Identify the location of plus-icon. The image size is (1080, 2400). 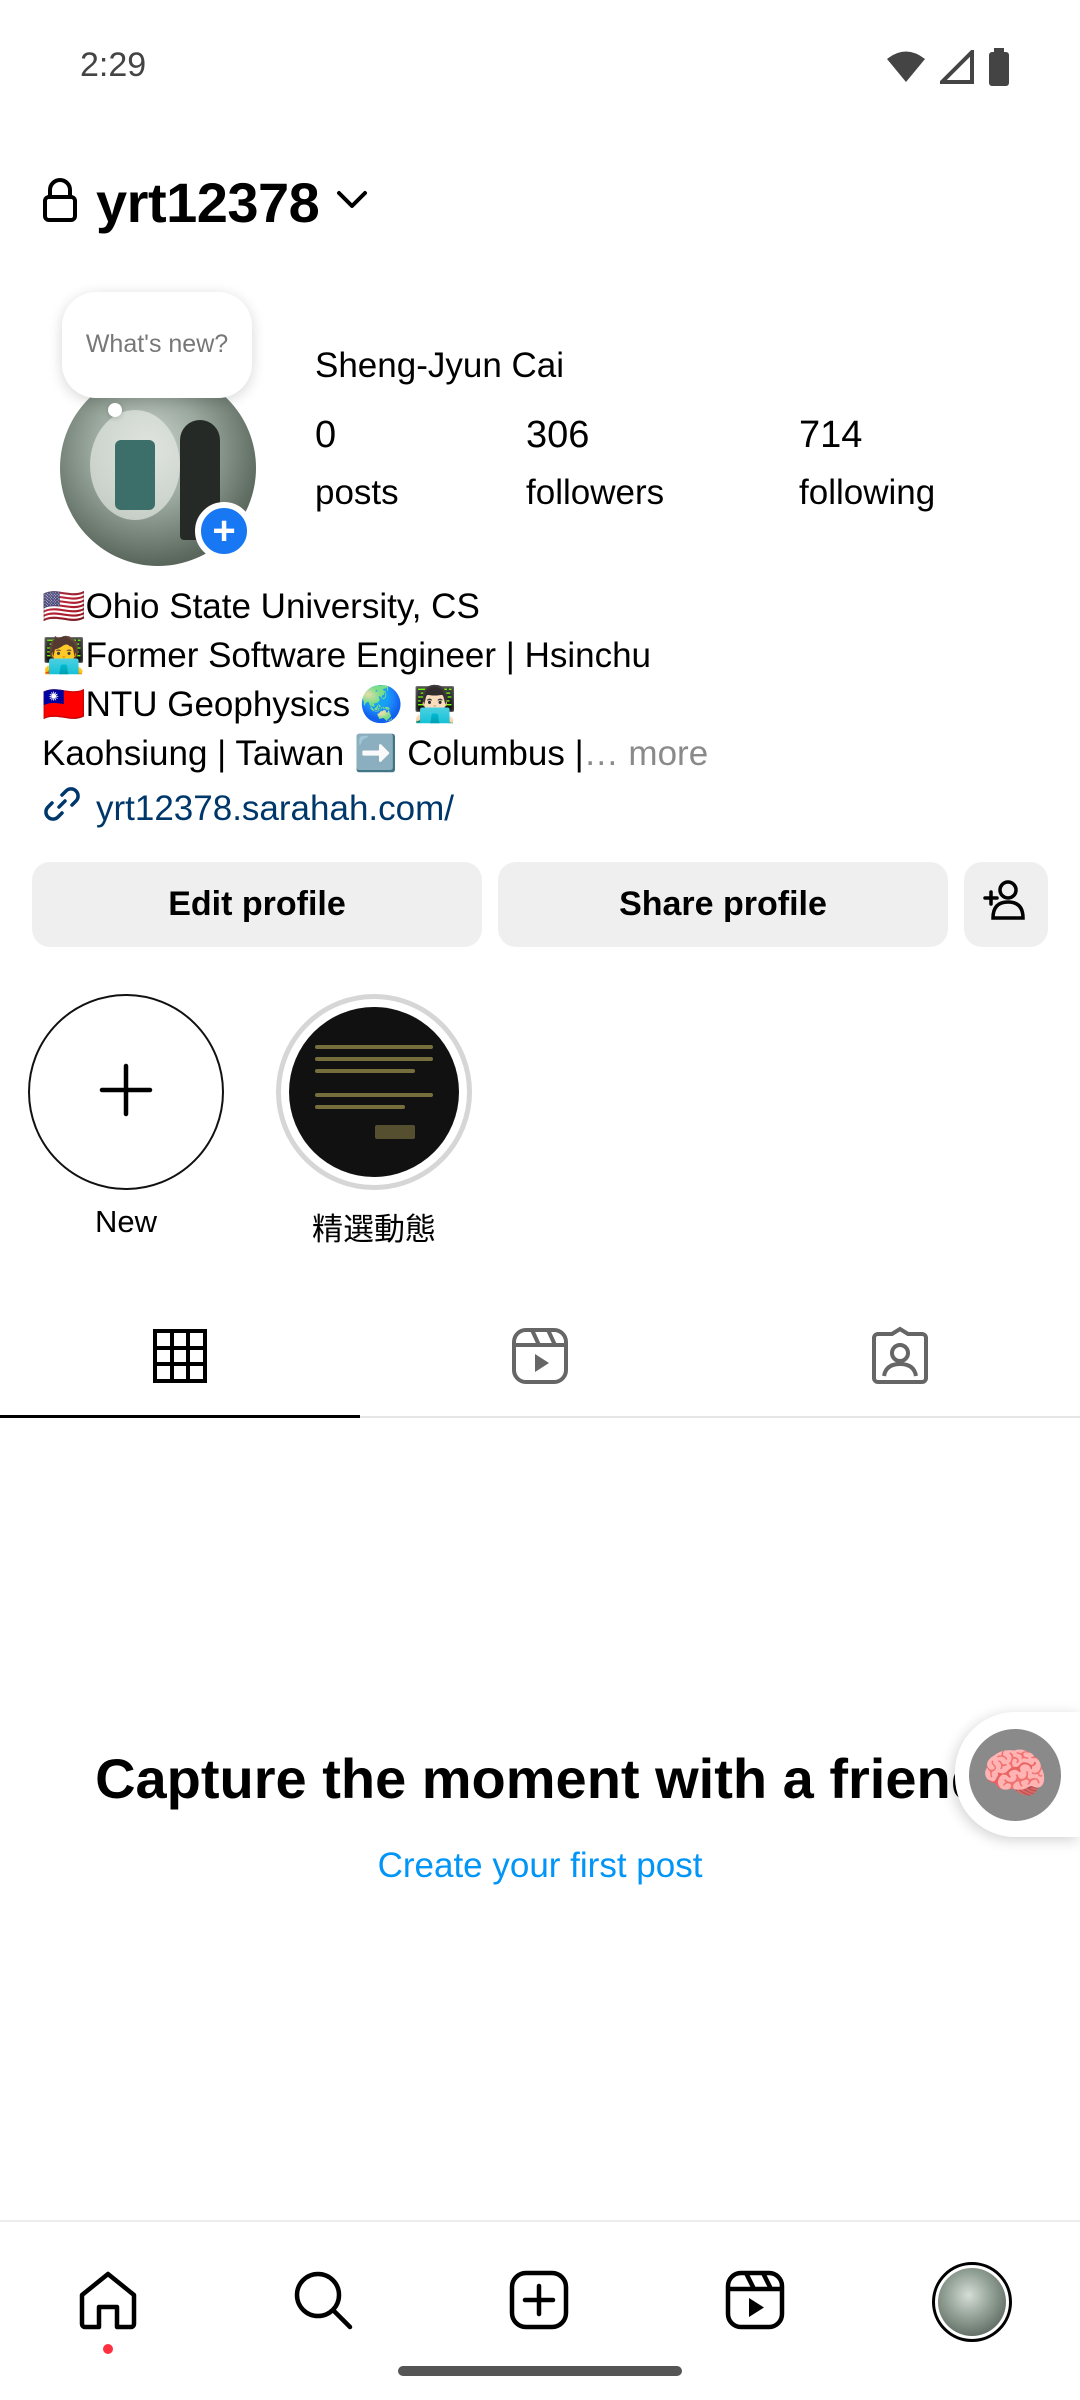
(126, 1092).